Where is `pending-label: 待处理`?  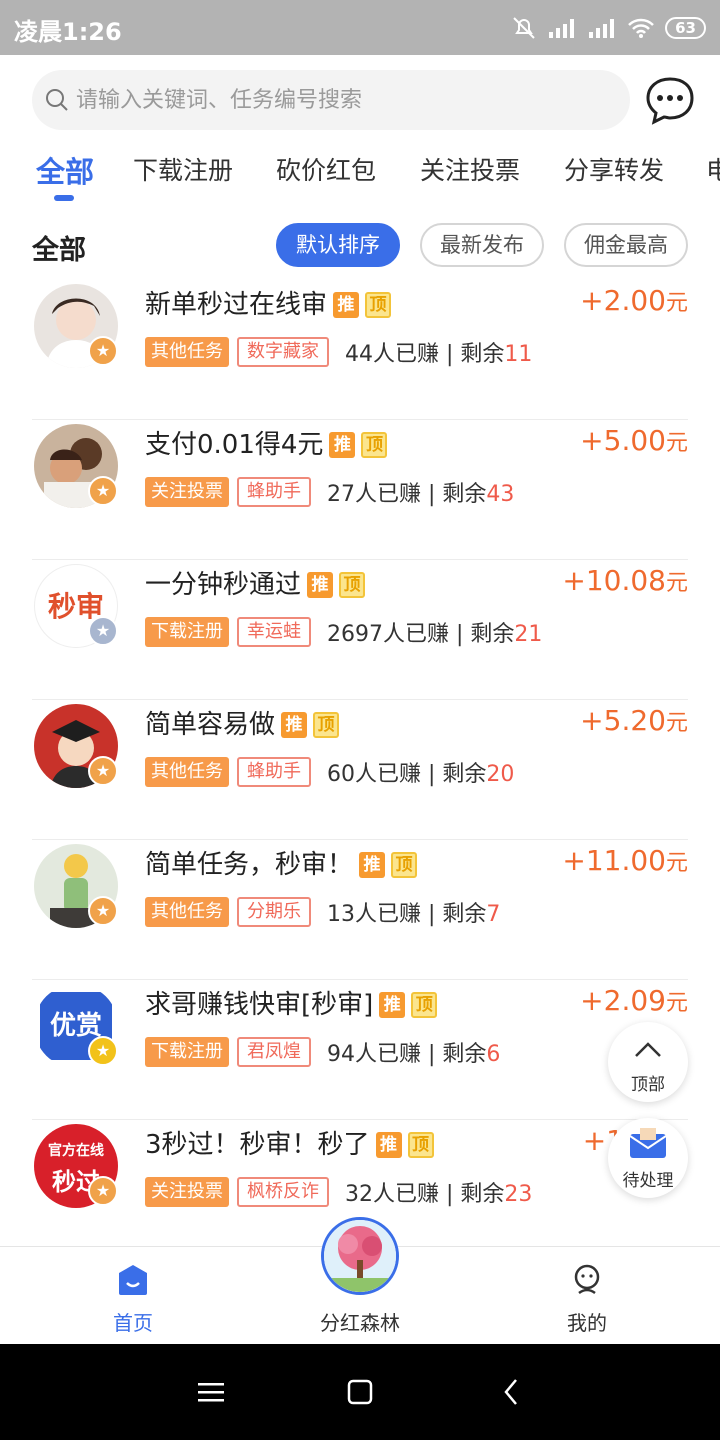 pending-label: 待处理 is located at coordinates (648, 1181).